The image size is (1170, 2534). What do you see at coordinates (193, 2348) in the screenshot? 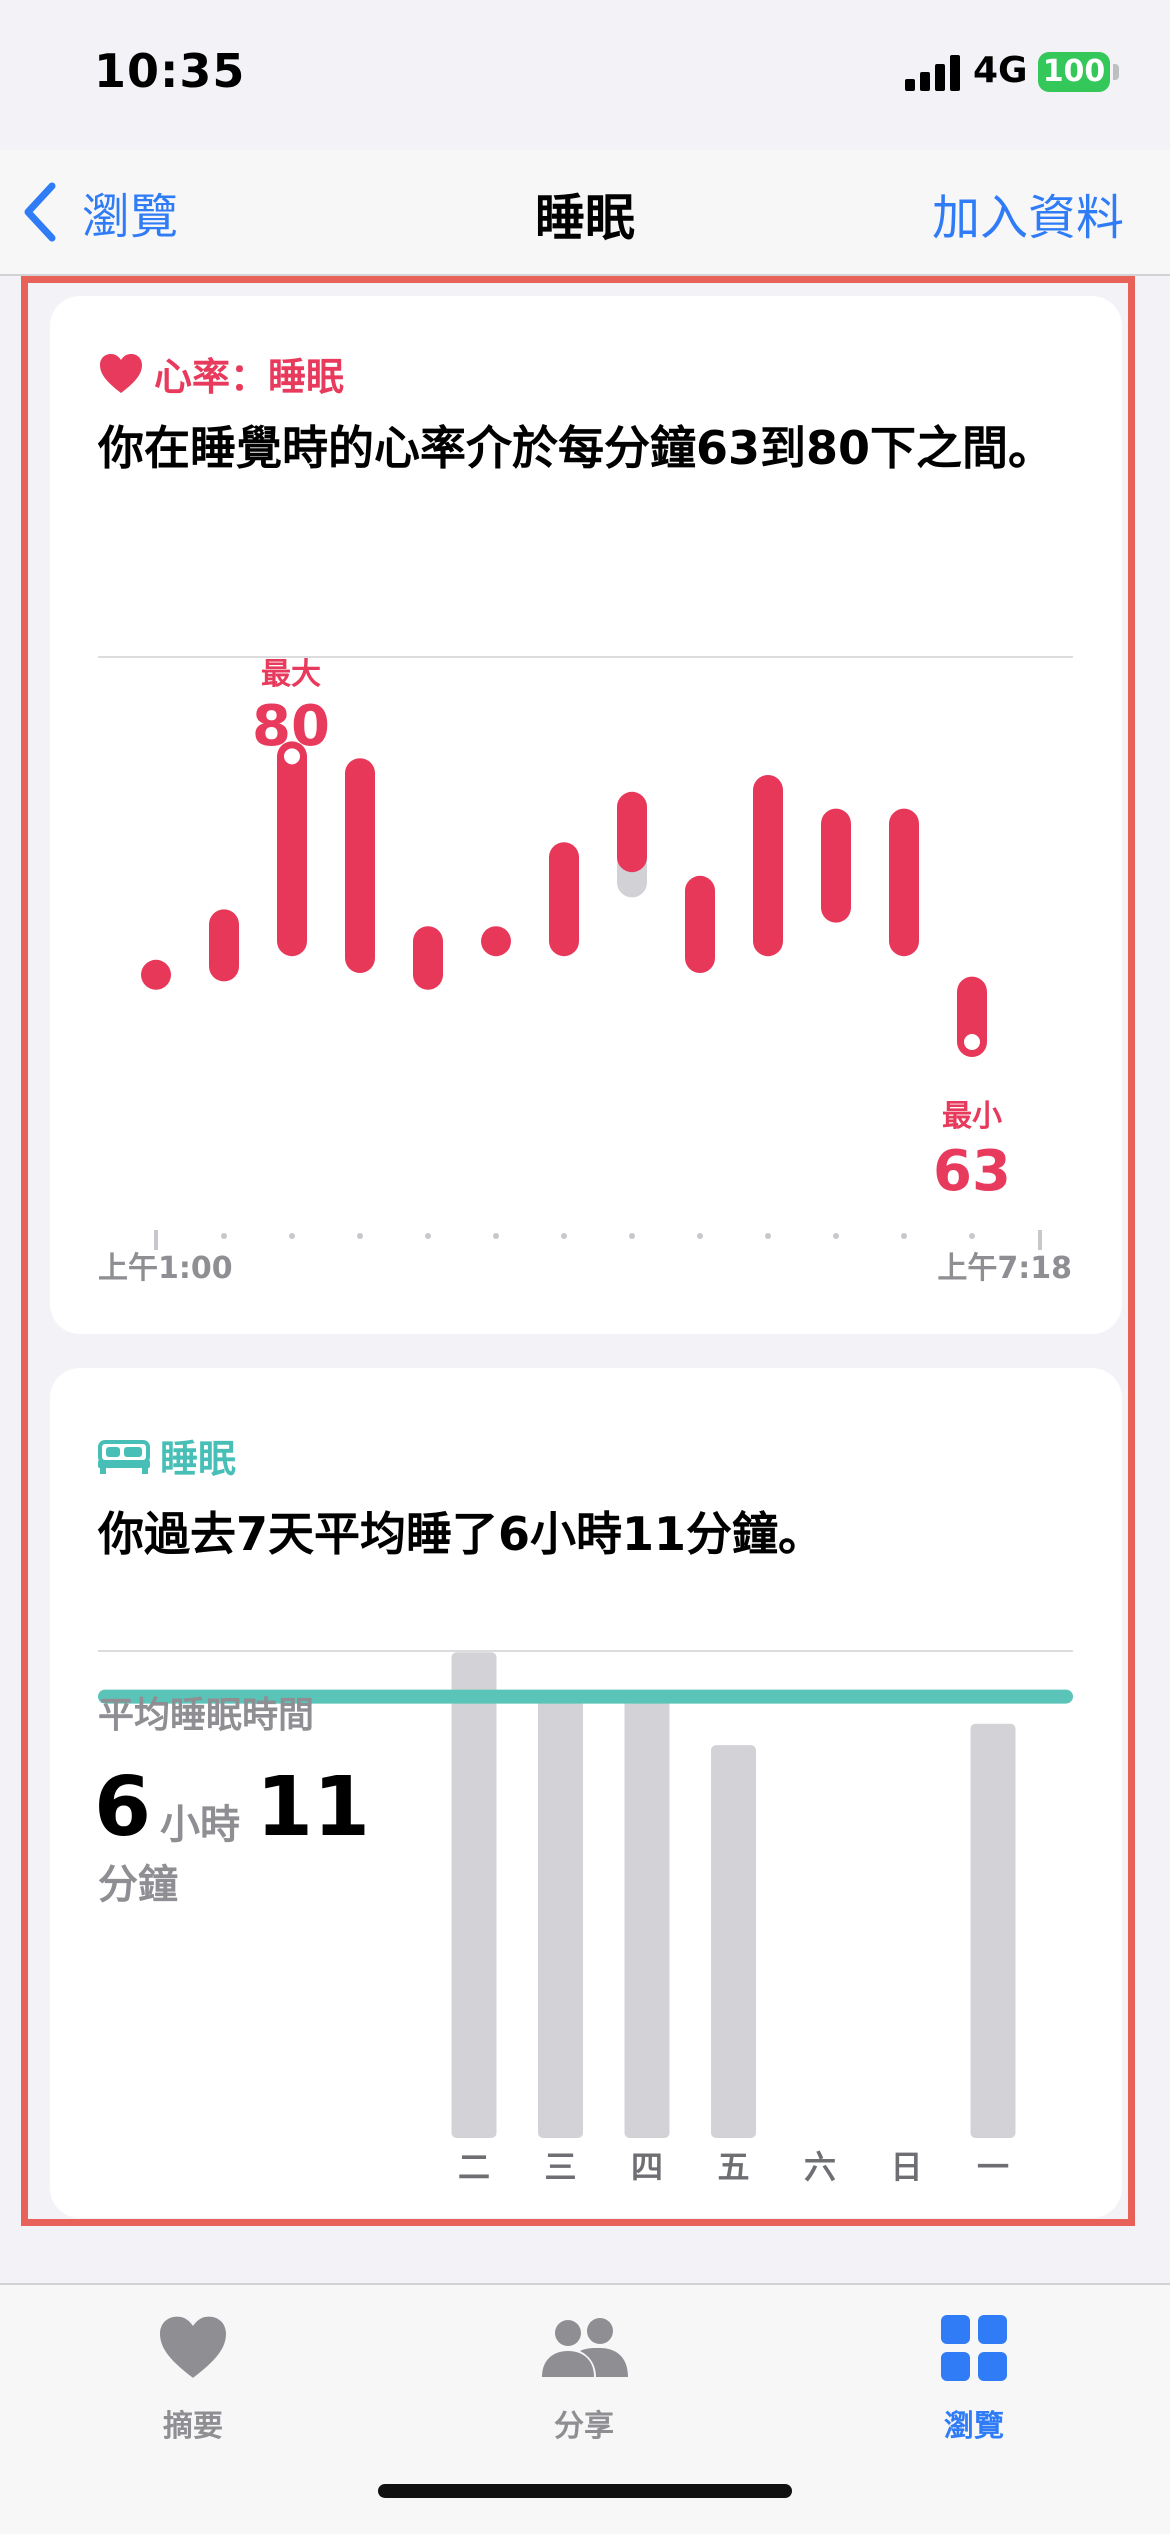
I see `heart-icon` at bounding box center [193, 2348].